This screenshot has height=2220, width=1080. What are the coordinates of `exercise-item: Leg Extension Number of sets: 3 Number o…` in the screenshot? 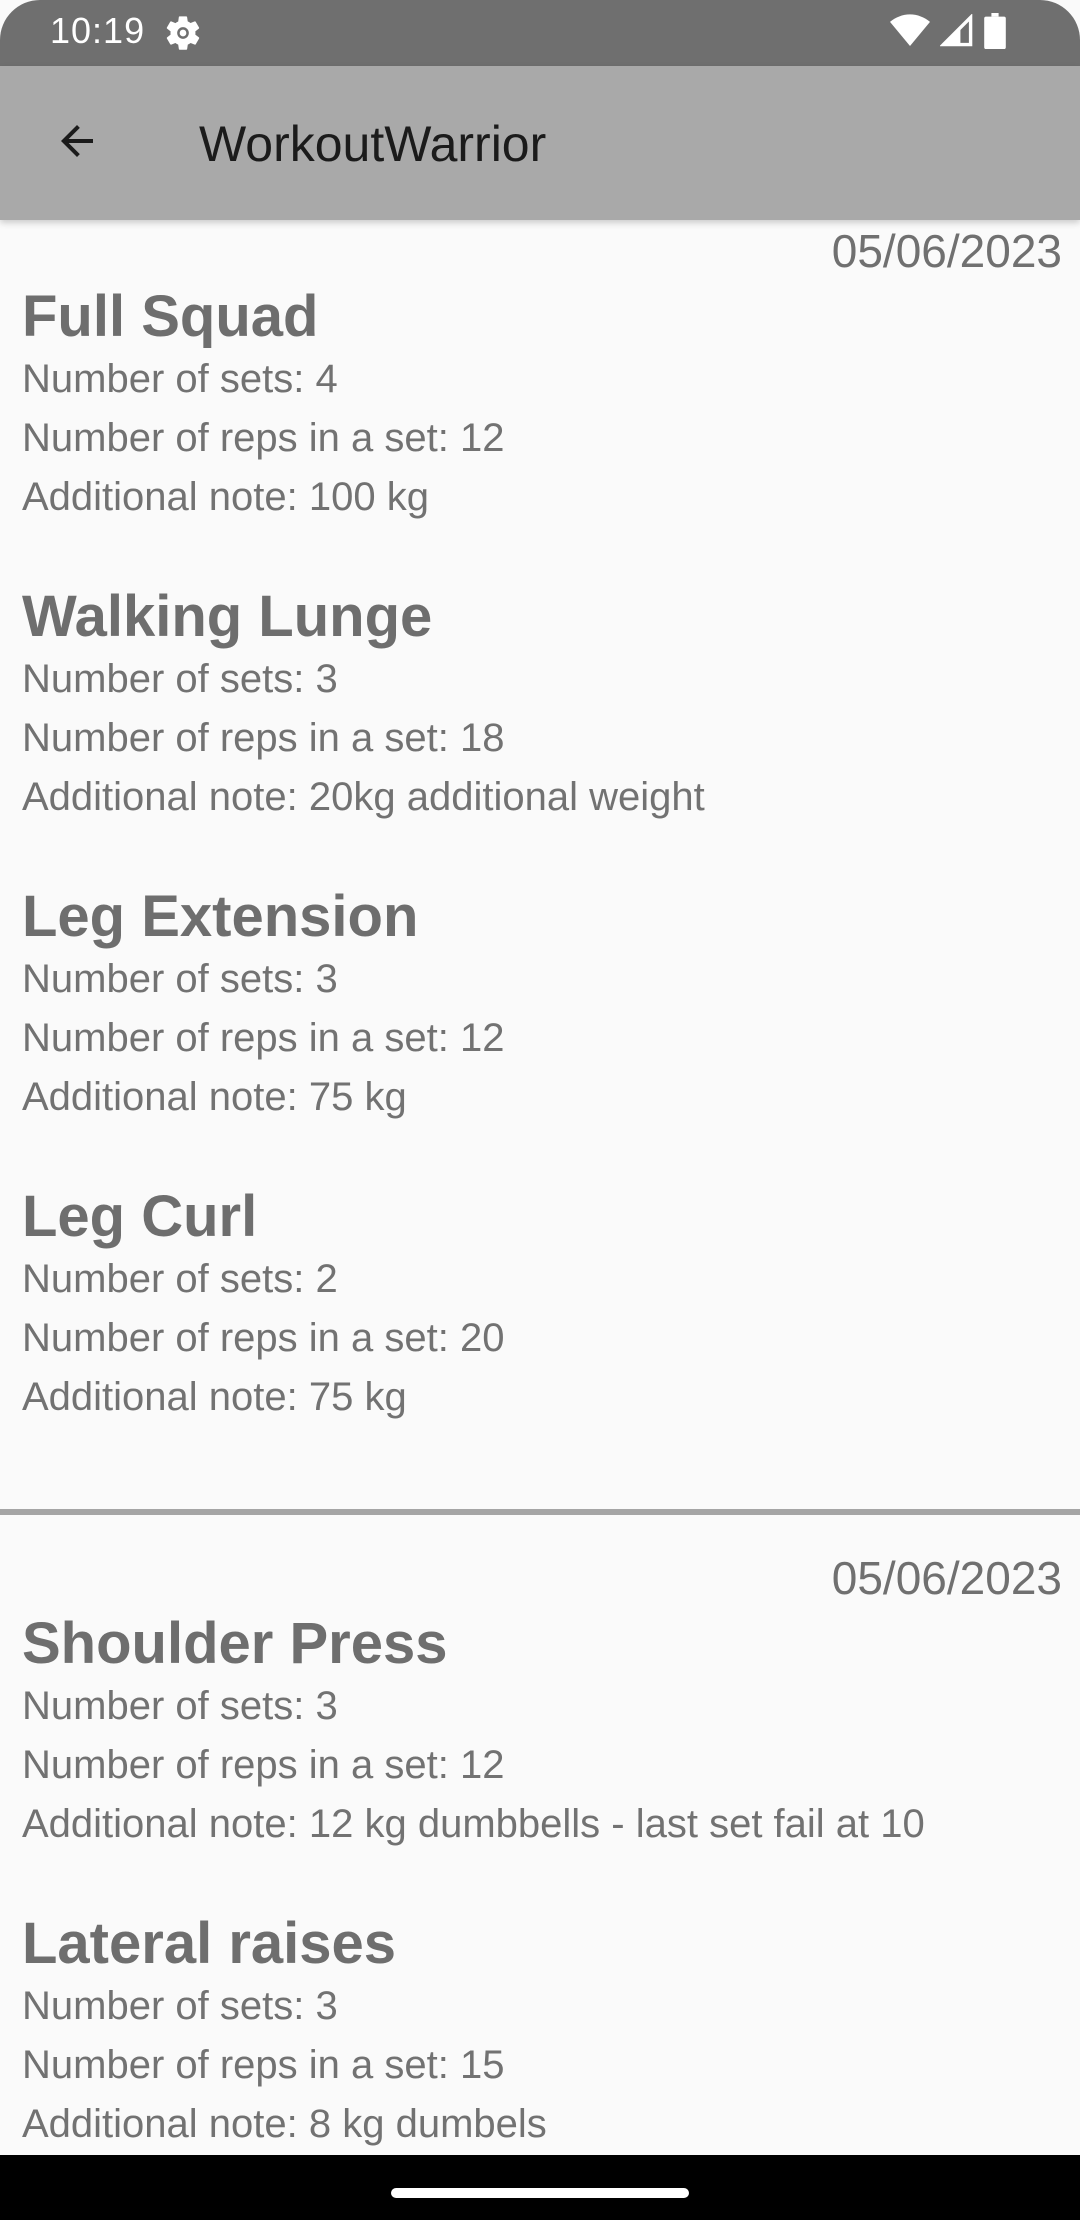 It's located at (542, 1005).